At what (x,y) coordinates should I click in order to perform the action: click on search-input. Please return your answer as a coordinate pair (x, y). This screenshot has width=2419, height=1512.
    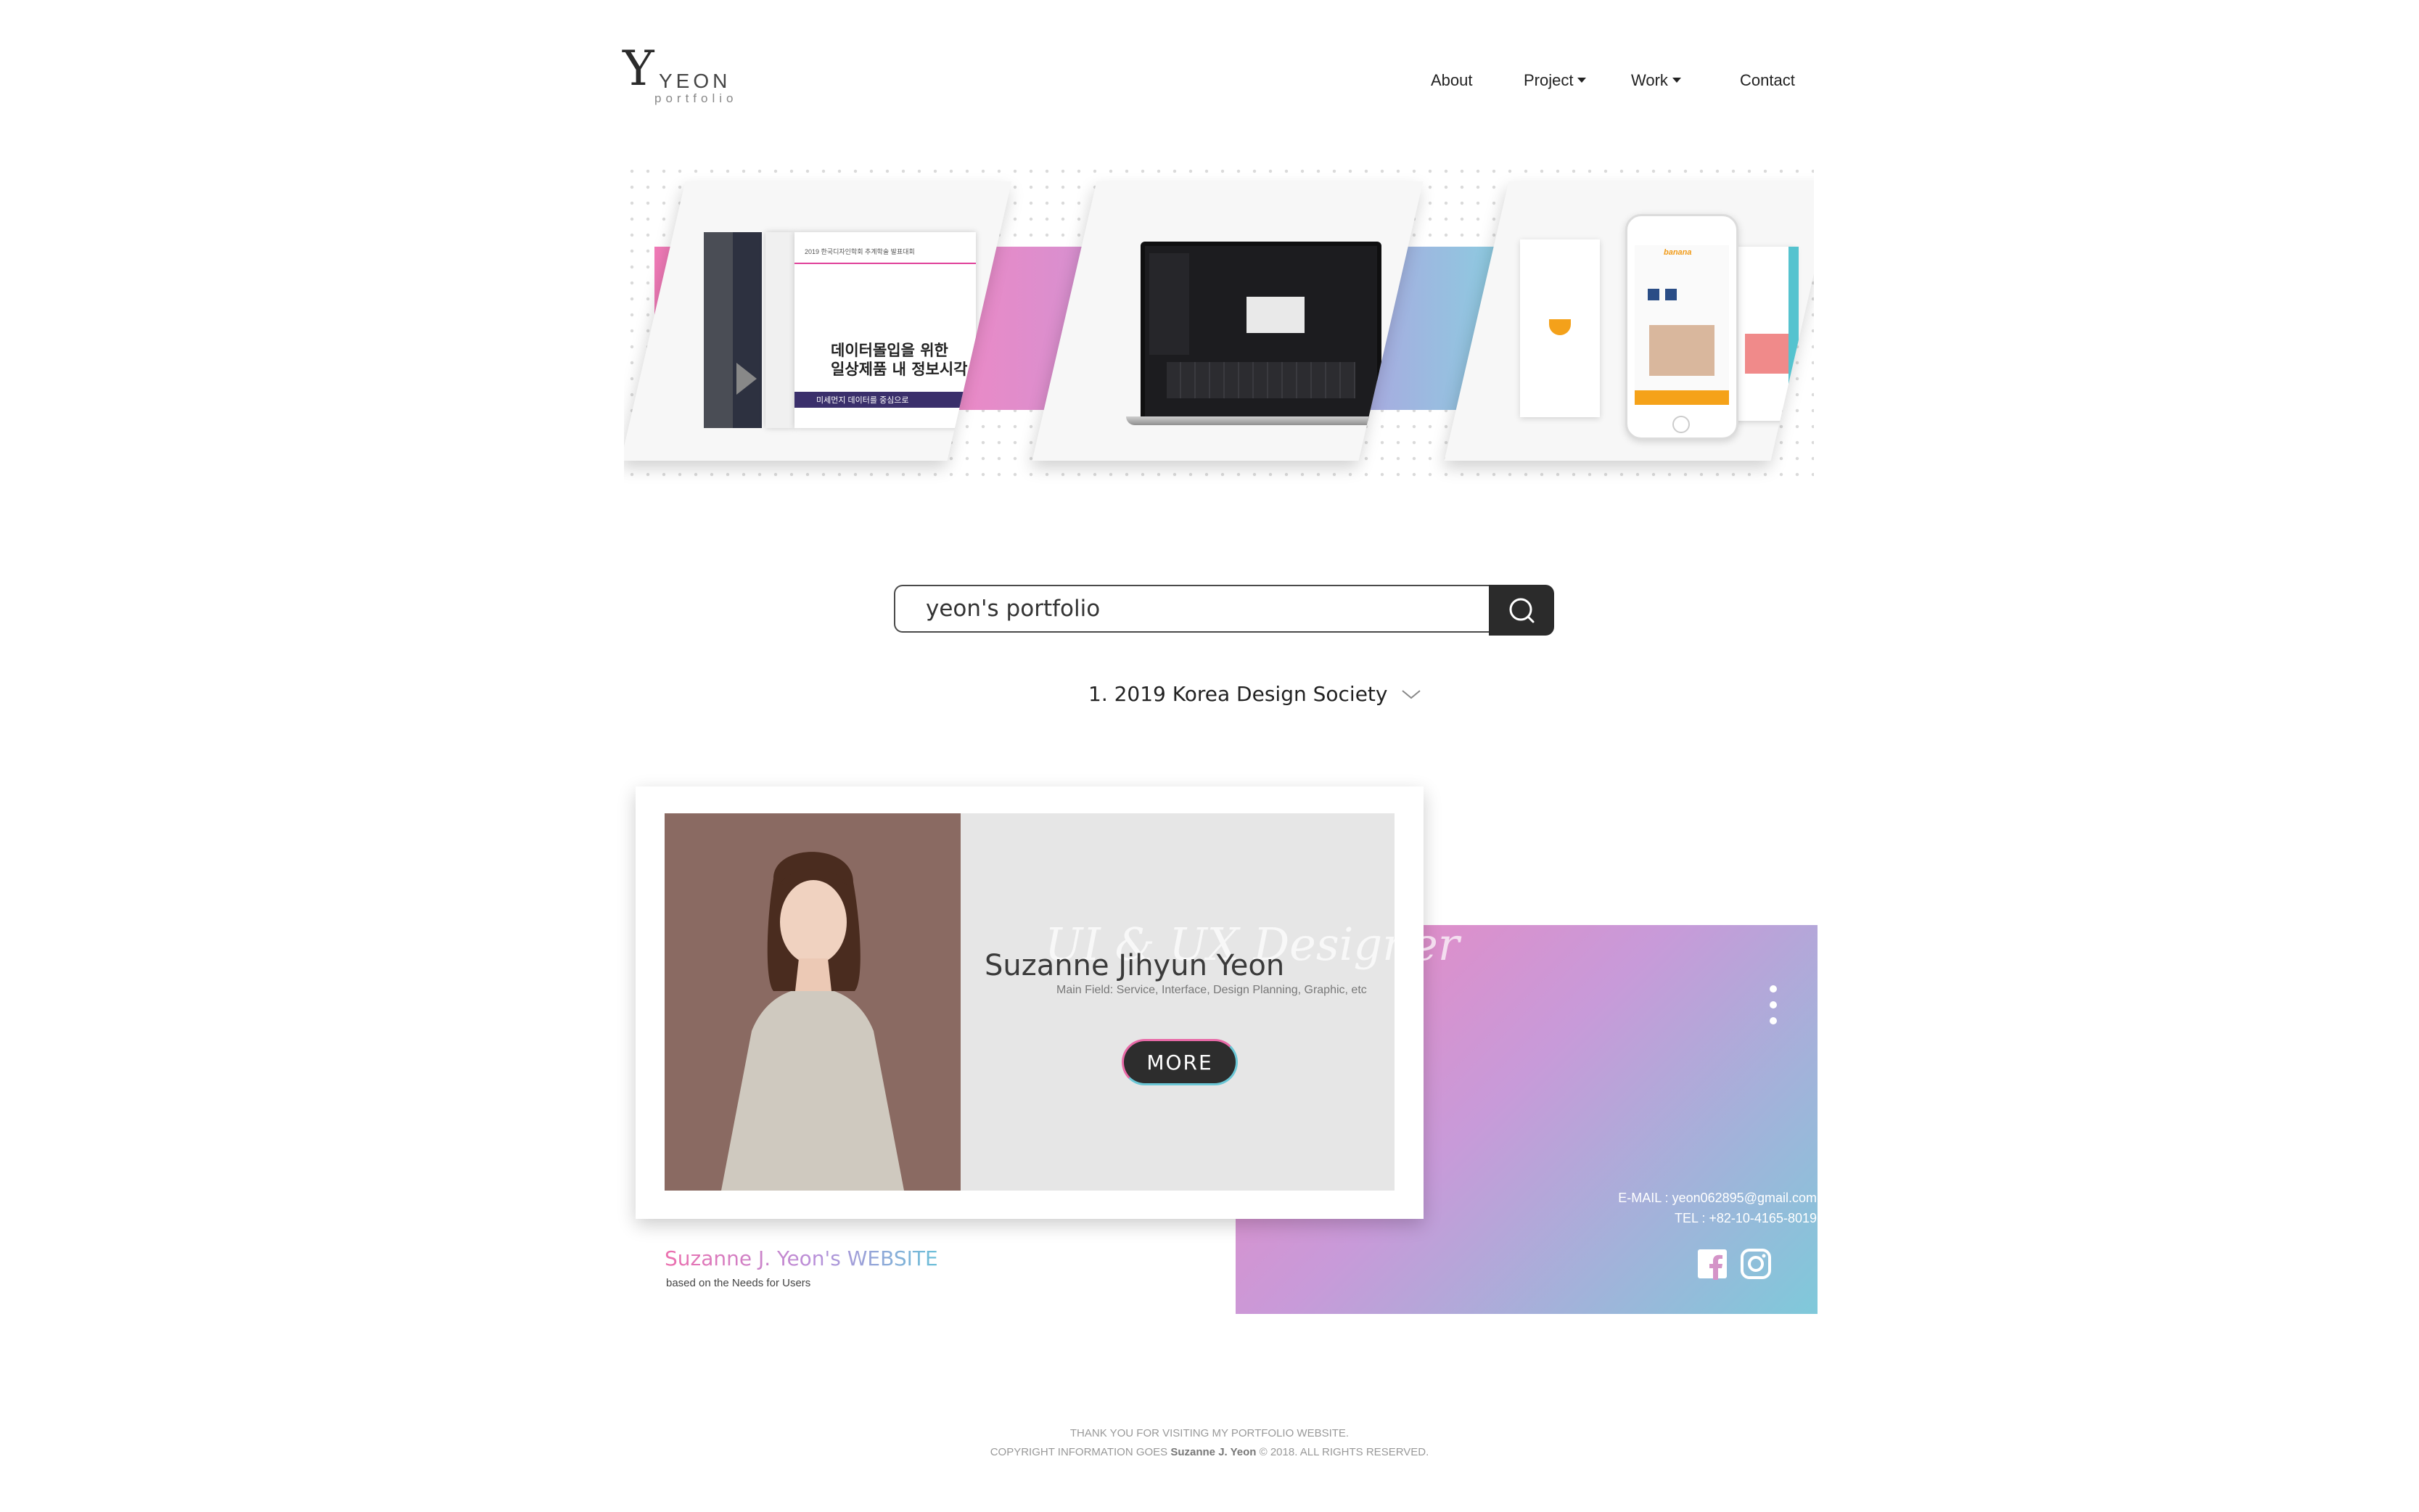
    Looking at the image, I should click on (1191, 609).